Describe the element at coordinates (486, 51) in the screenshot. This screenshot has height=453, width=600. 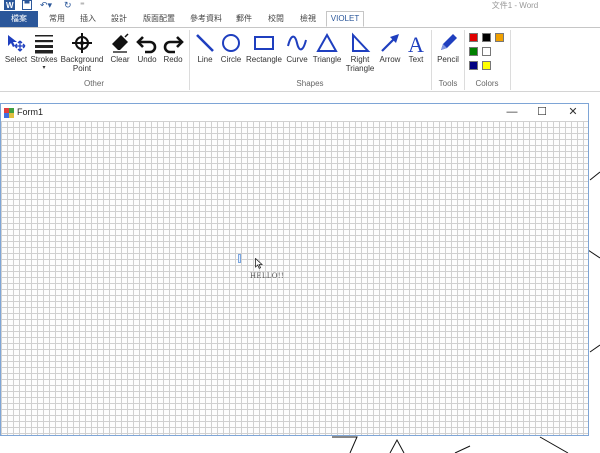
I see `color-swatch-white` at that location.